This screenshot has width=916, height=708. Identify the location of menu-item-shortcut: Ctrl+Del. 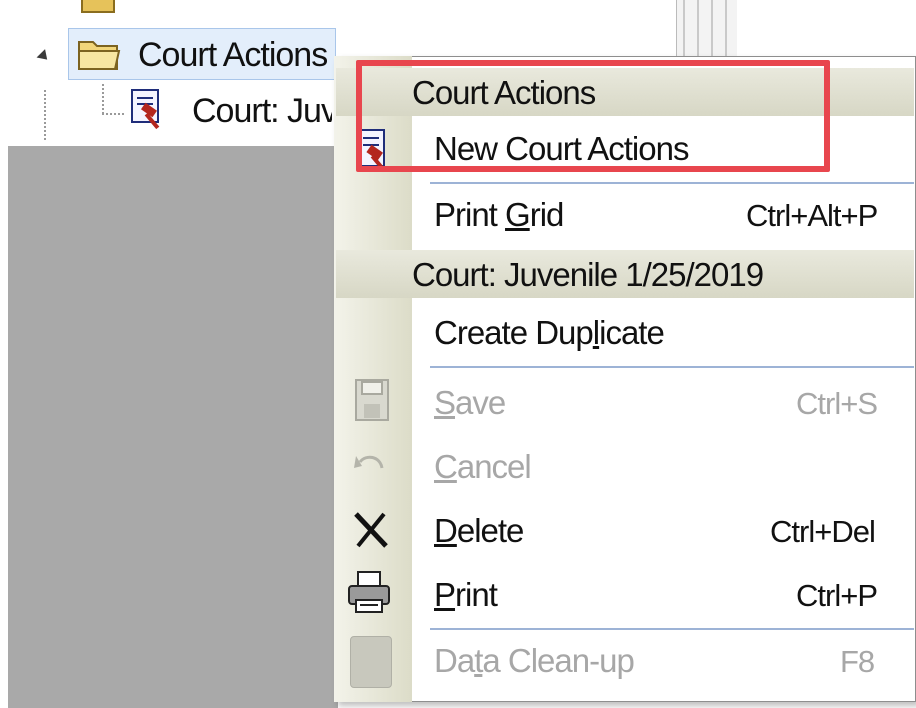
(823, 531).